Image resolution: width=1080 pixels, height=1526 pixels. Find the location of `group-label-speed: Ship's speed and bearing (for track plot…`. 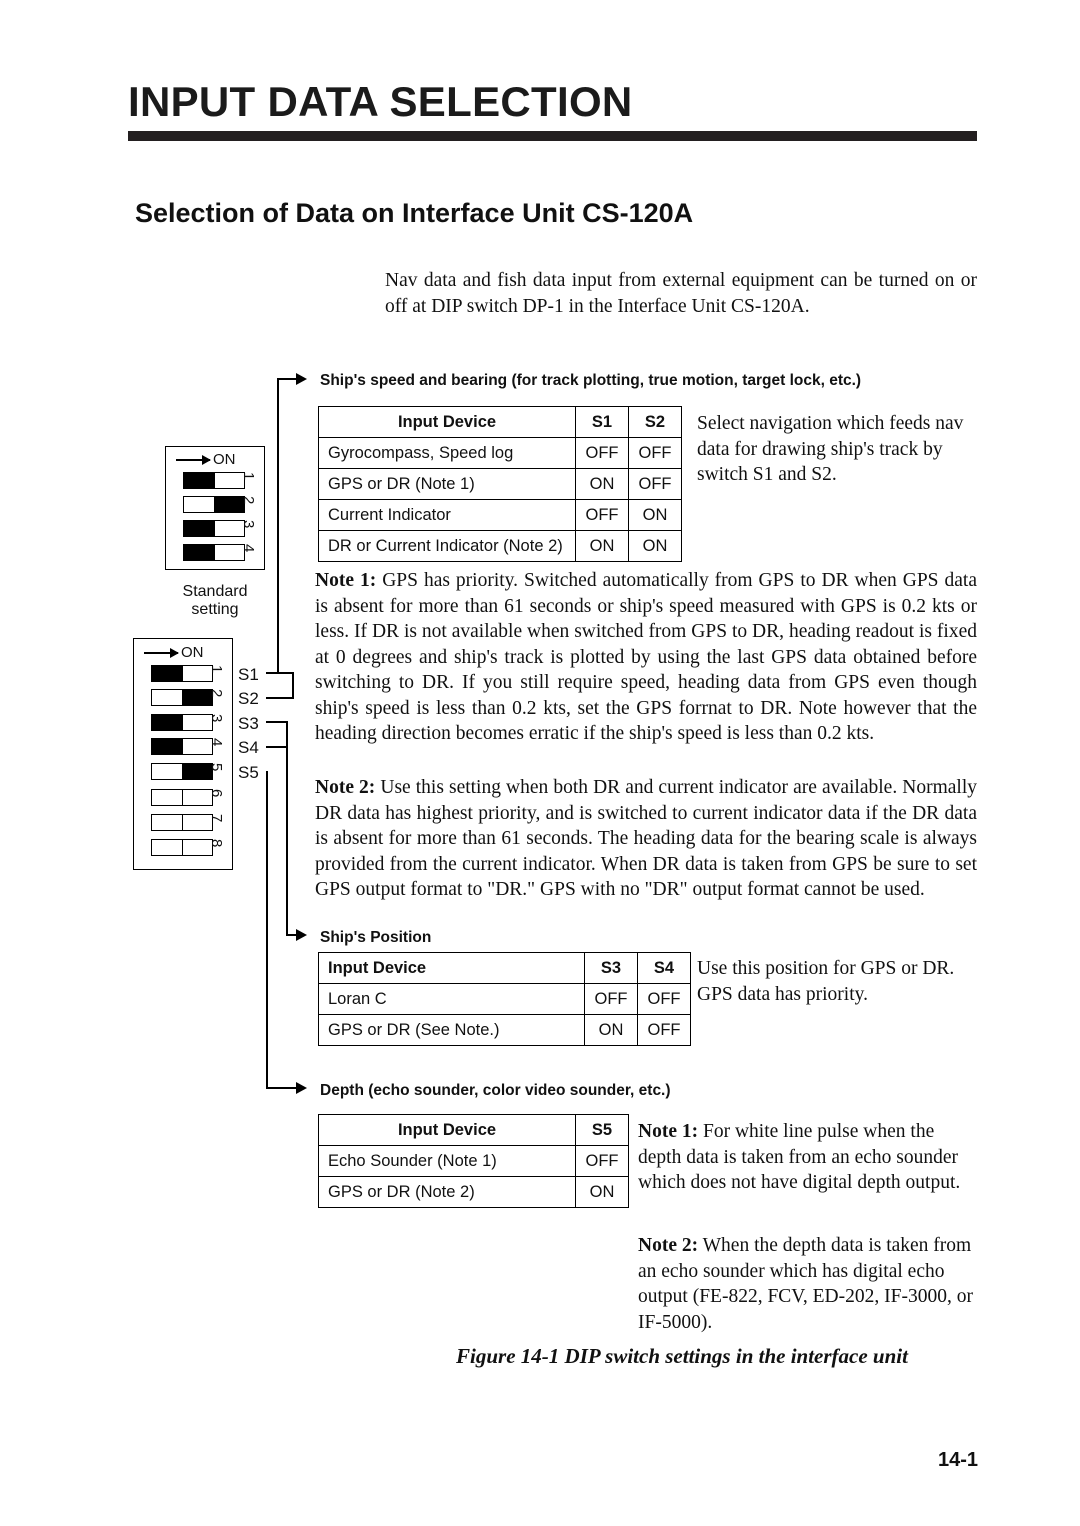

group-label-speed: Ship's speed and bearing (for track plot… is located at coordinates (591, 380).